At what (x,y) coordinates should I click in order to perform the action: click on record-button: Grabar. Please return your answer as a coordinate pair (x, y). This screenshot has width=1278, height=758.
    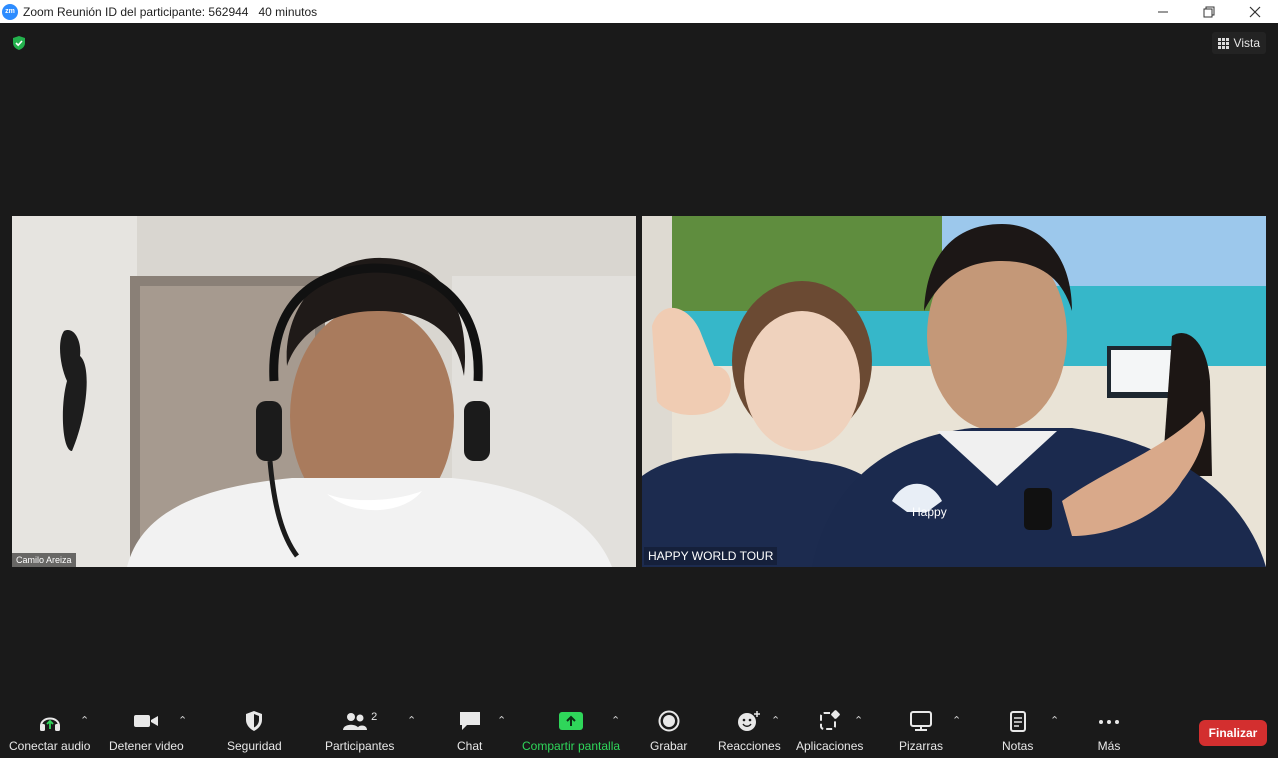
    Looking at the image, I should click on (668, 731).